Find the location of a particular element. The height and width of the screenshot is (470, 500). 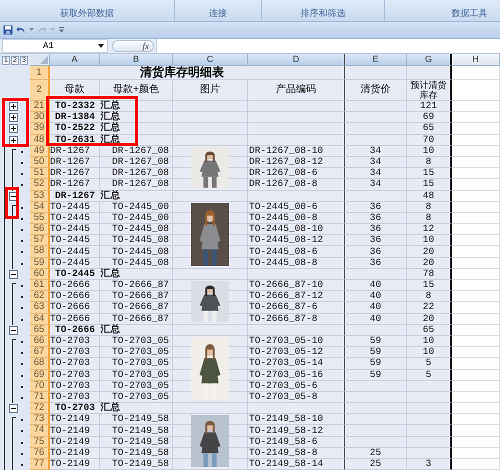

row-number: 66 is located at coordinates (40, 342).